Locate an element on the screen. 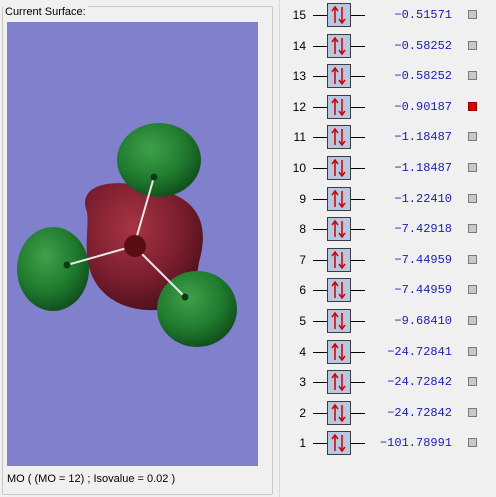  mo-level-index: 2 is located at coordinates (302, 412).